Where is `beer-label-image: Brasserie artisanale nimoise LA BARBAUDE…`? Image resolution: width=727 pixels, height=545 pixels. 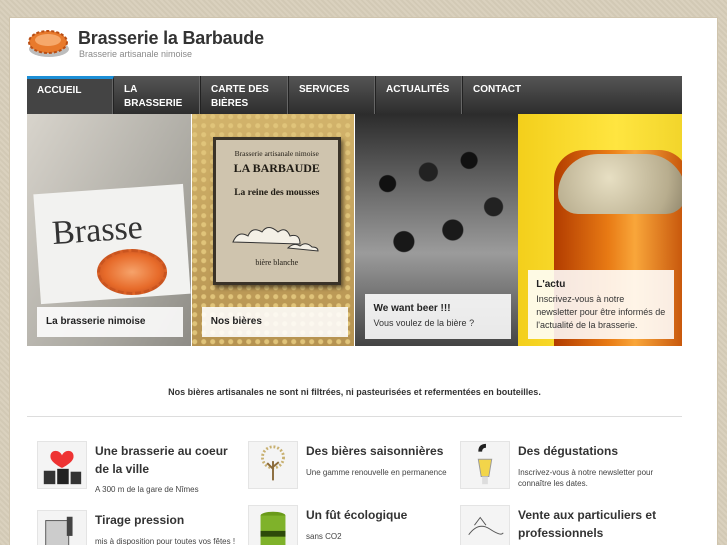
beer-label-image: Brasserie artisanale nimoise LA BARBAUDE… is located at coordinates (276, 211).